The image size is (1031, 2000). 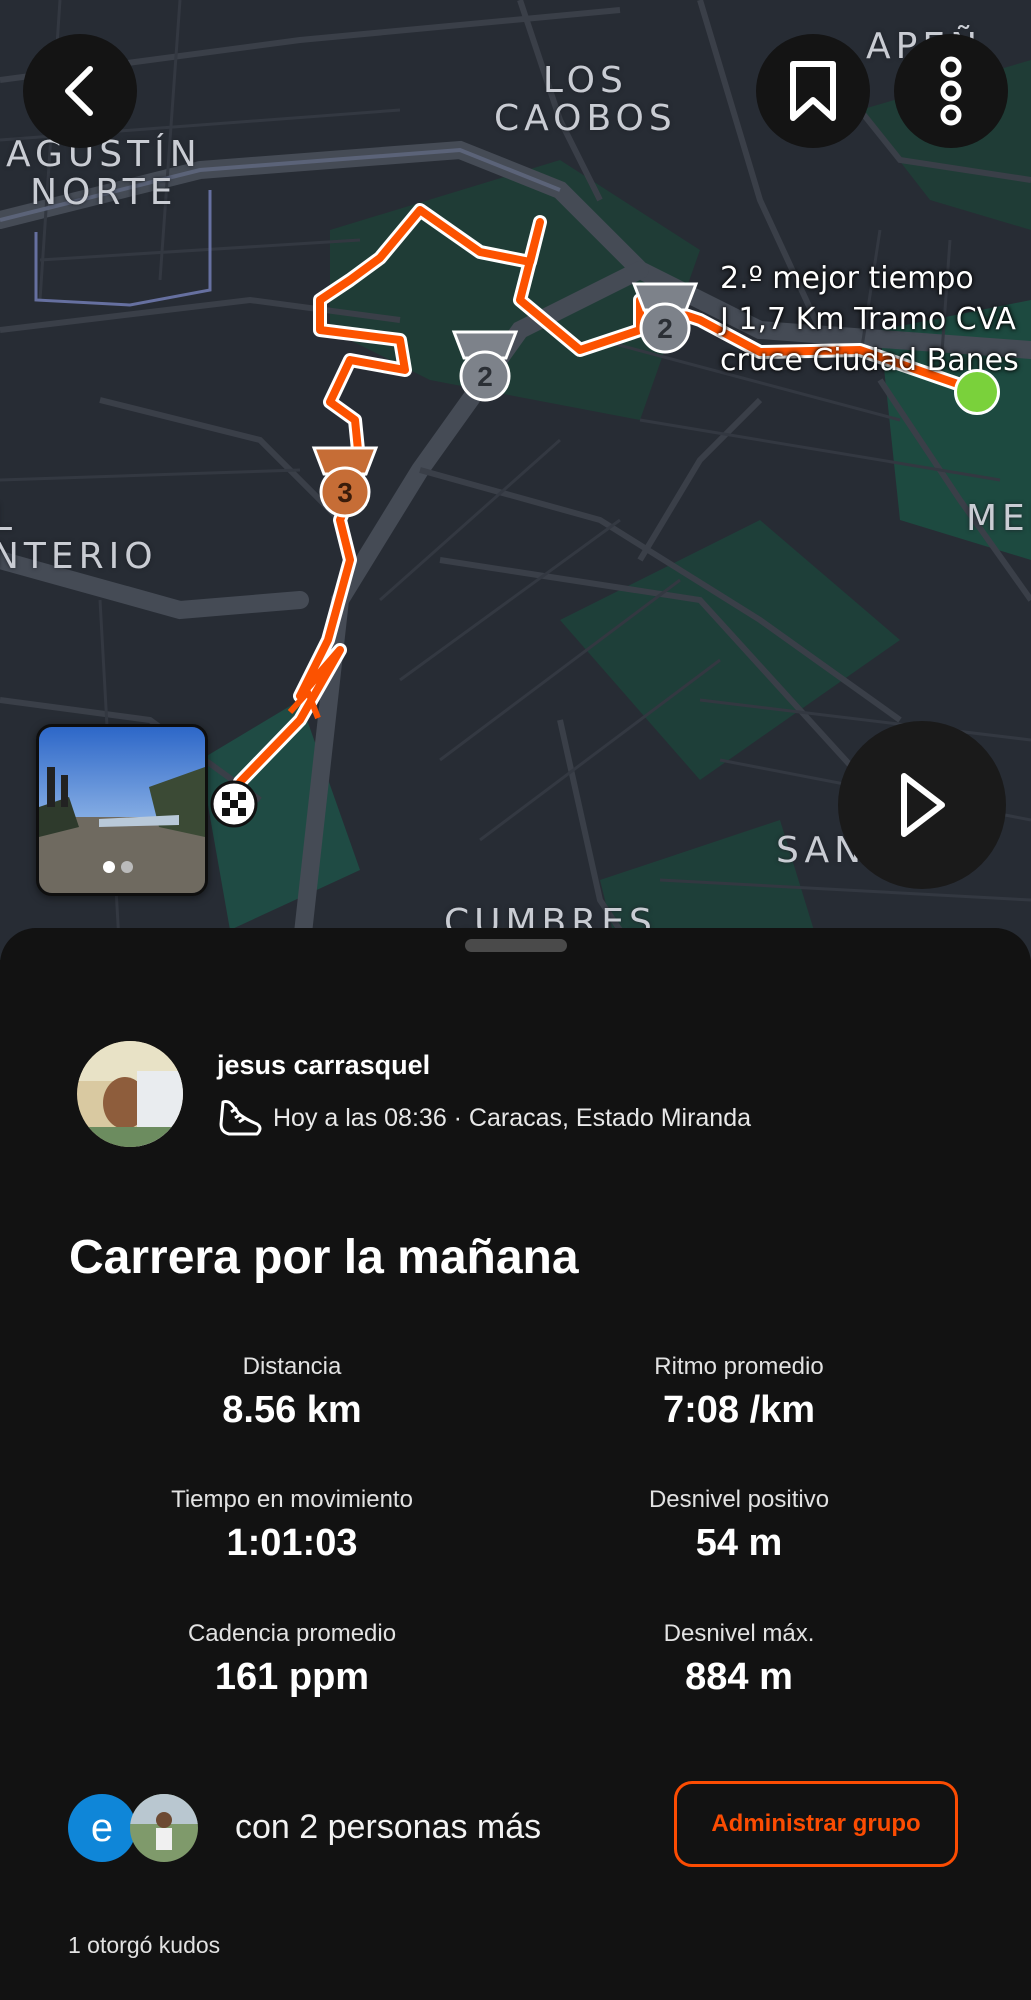 I want to click on stat-value: 7:08 /km, so click(x=739, y=1410).